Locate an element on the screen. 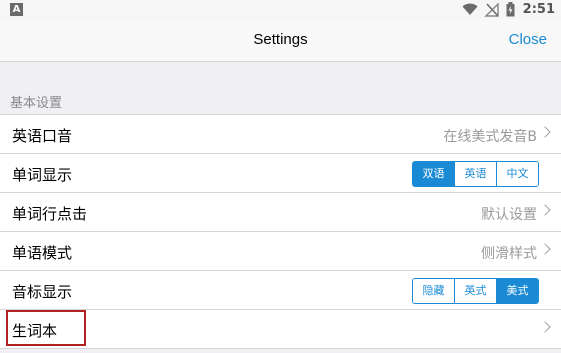 This screenshot has width=561, height=353. row-label: 单语模式 is located at coordinates (42, 253).